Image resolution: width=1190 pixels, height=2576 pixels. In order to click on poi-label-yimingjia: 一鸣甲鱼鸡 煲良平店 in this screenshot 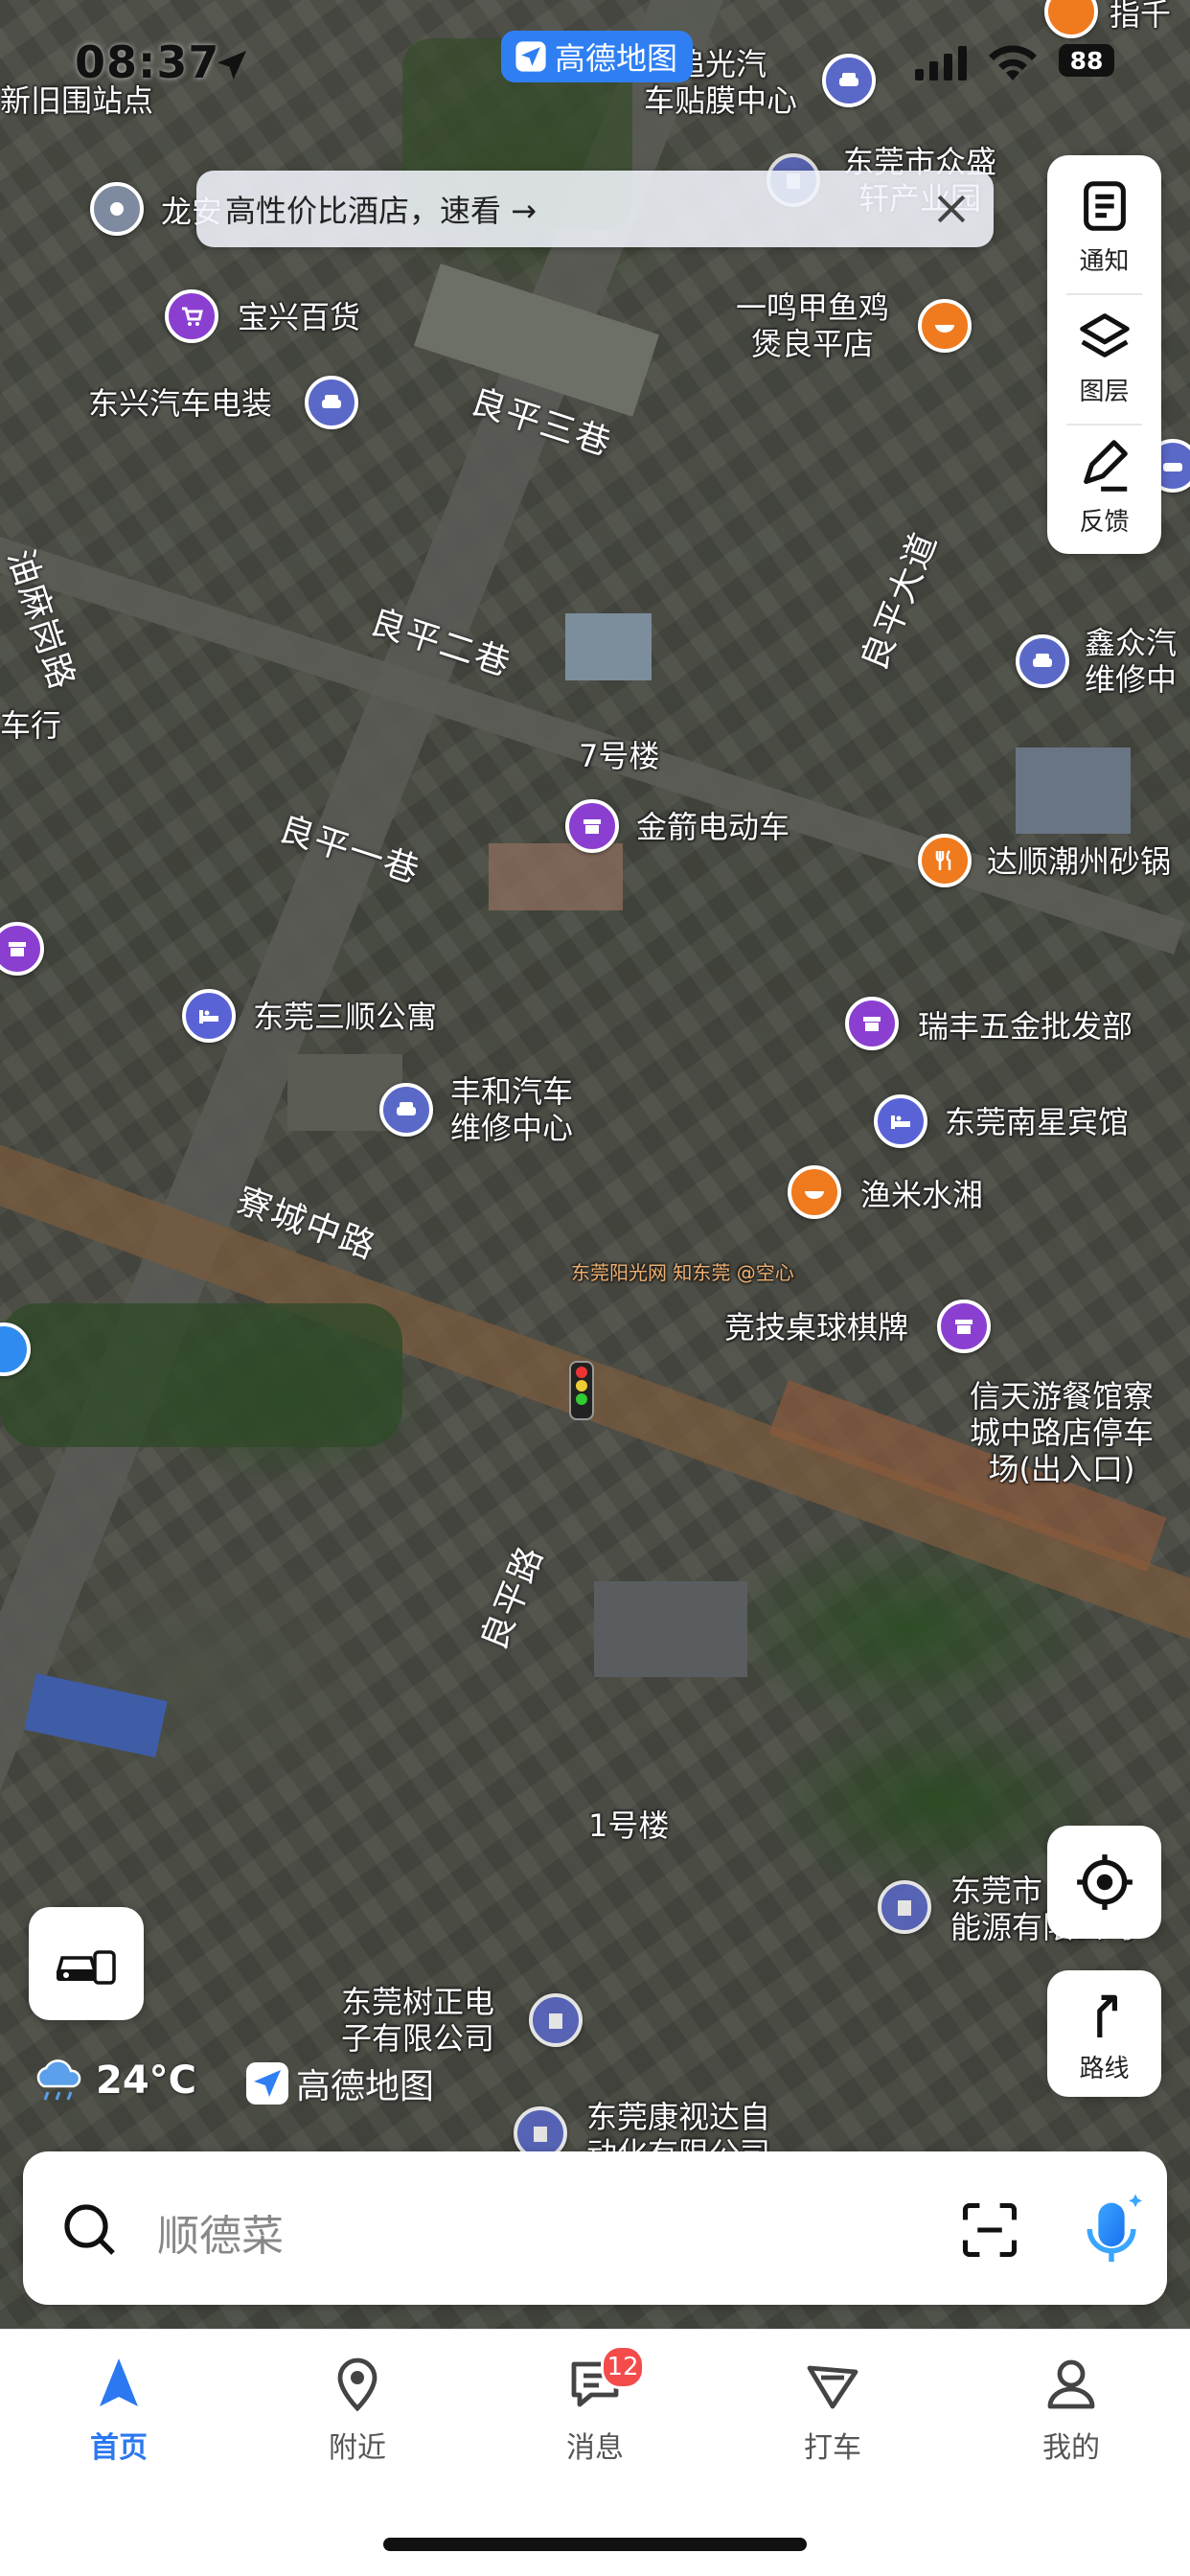, I will do `click(812, 325)`.